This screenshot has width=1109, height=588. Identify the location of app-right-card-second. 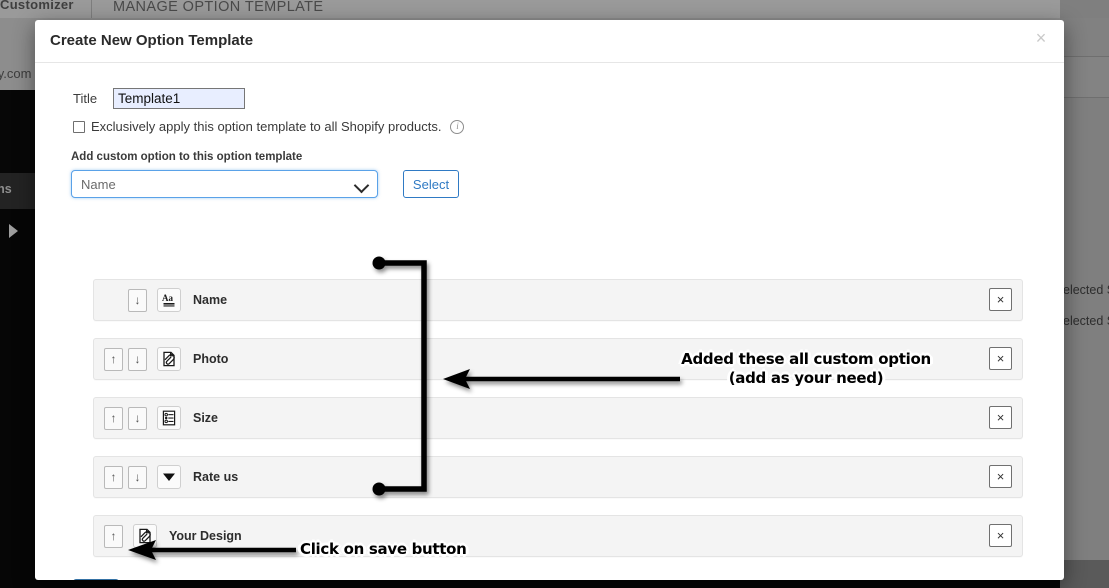
(1084, 77).